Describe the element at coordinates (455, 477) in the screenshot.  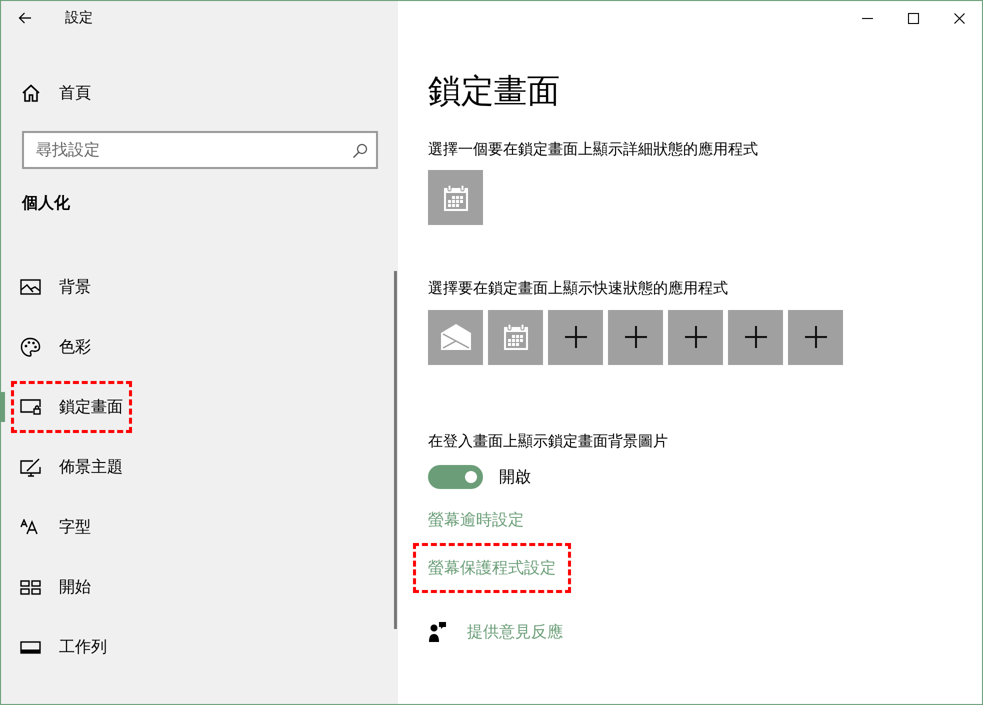
I see `toggle-switch` at that location.